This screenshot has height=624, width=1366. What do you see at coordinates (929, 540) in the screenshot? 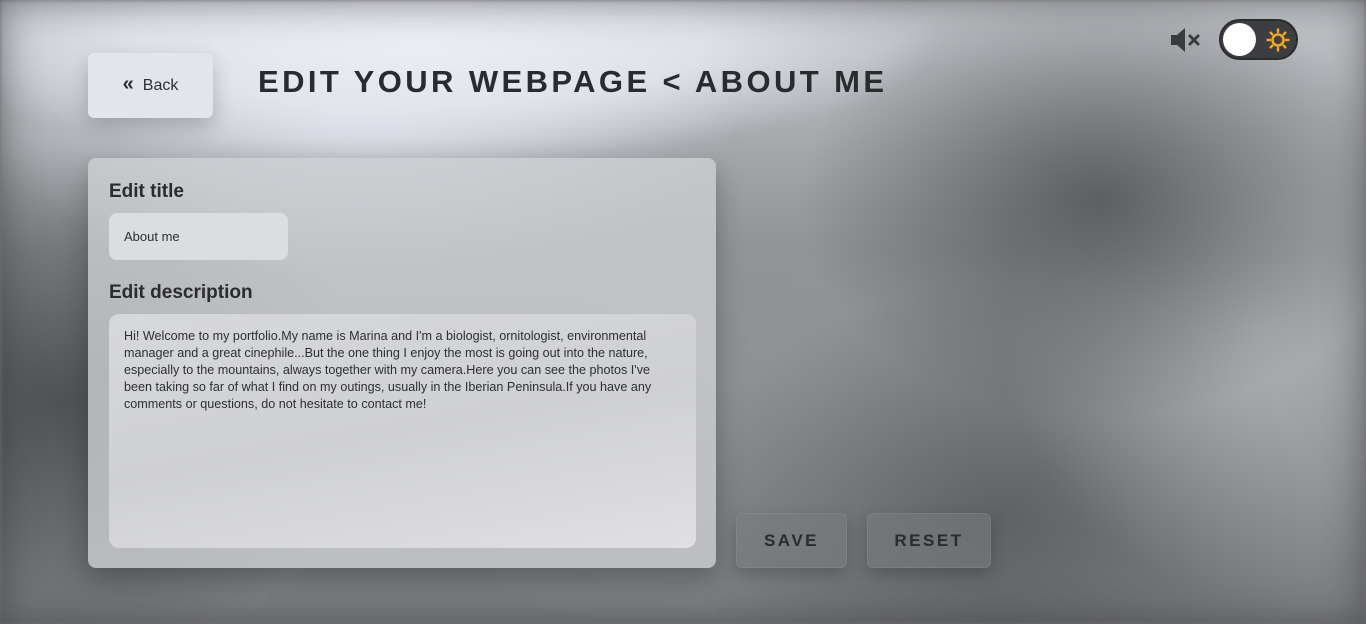
I see `reset-button: RESET` at bounding box center [929, 540].